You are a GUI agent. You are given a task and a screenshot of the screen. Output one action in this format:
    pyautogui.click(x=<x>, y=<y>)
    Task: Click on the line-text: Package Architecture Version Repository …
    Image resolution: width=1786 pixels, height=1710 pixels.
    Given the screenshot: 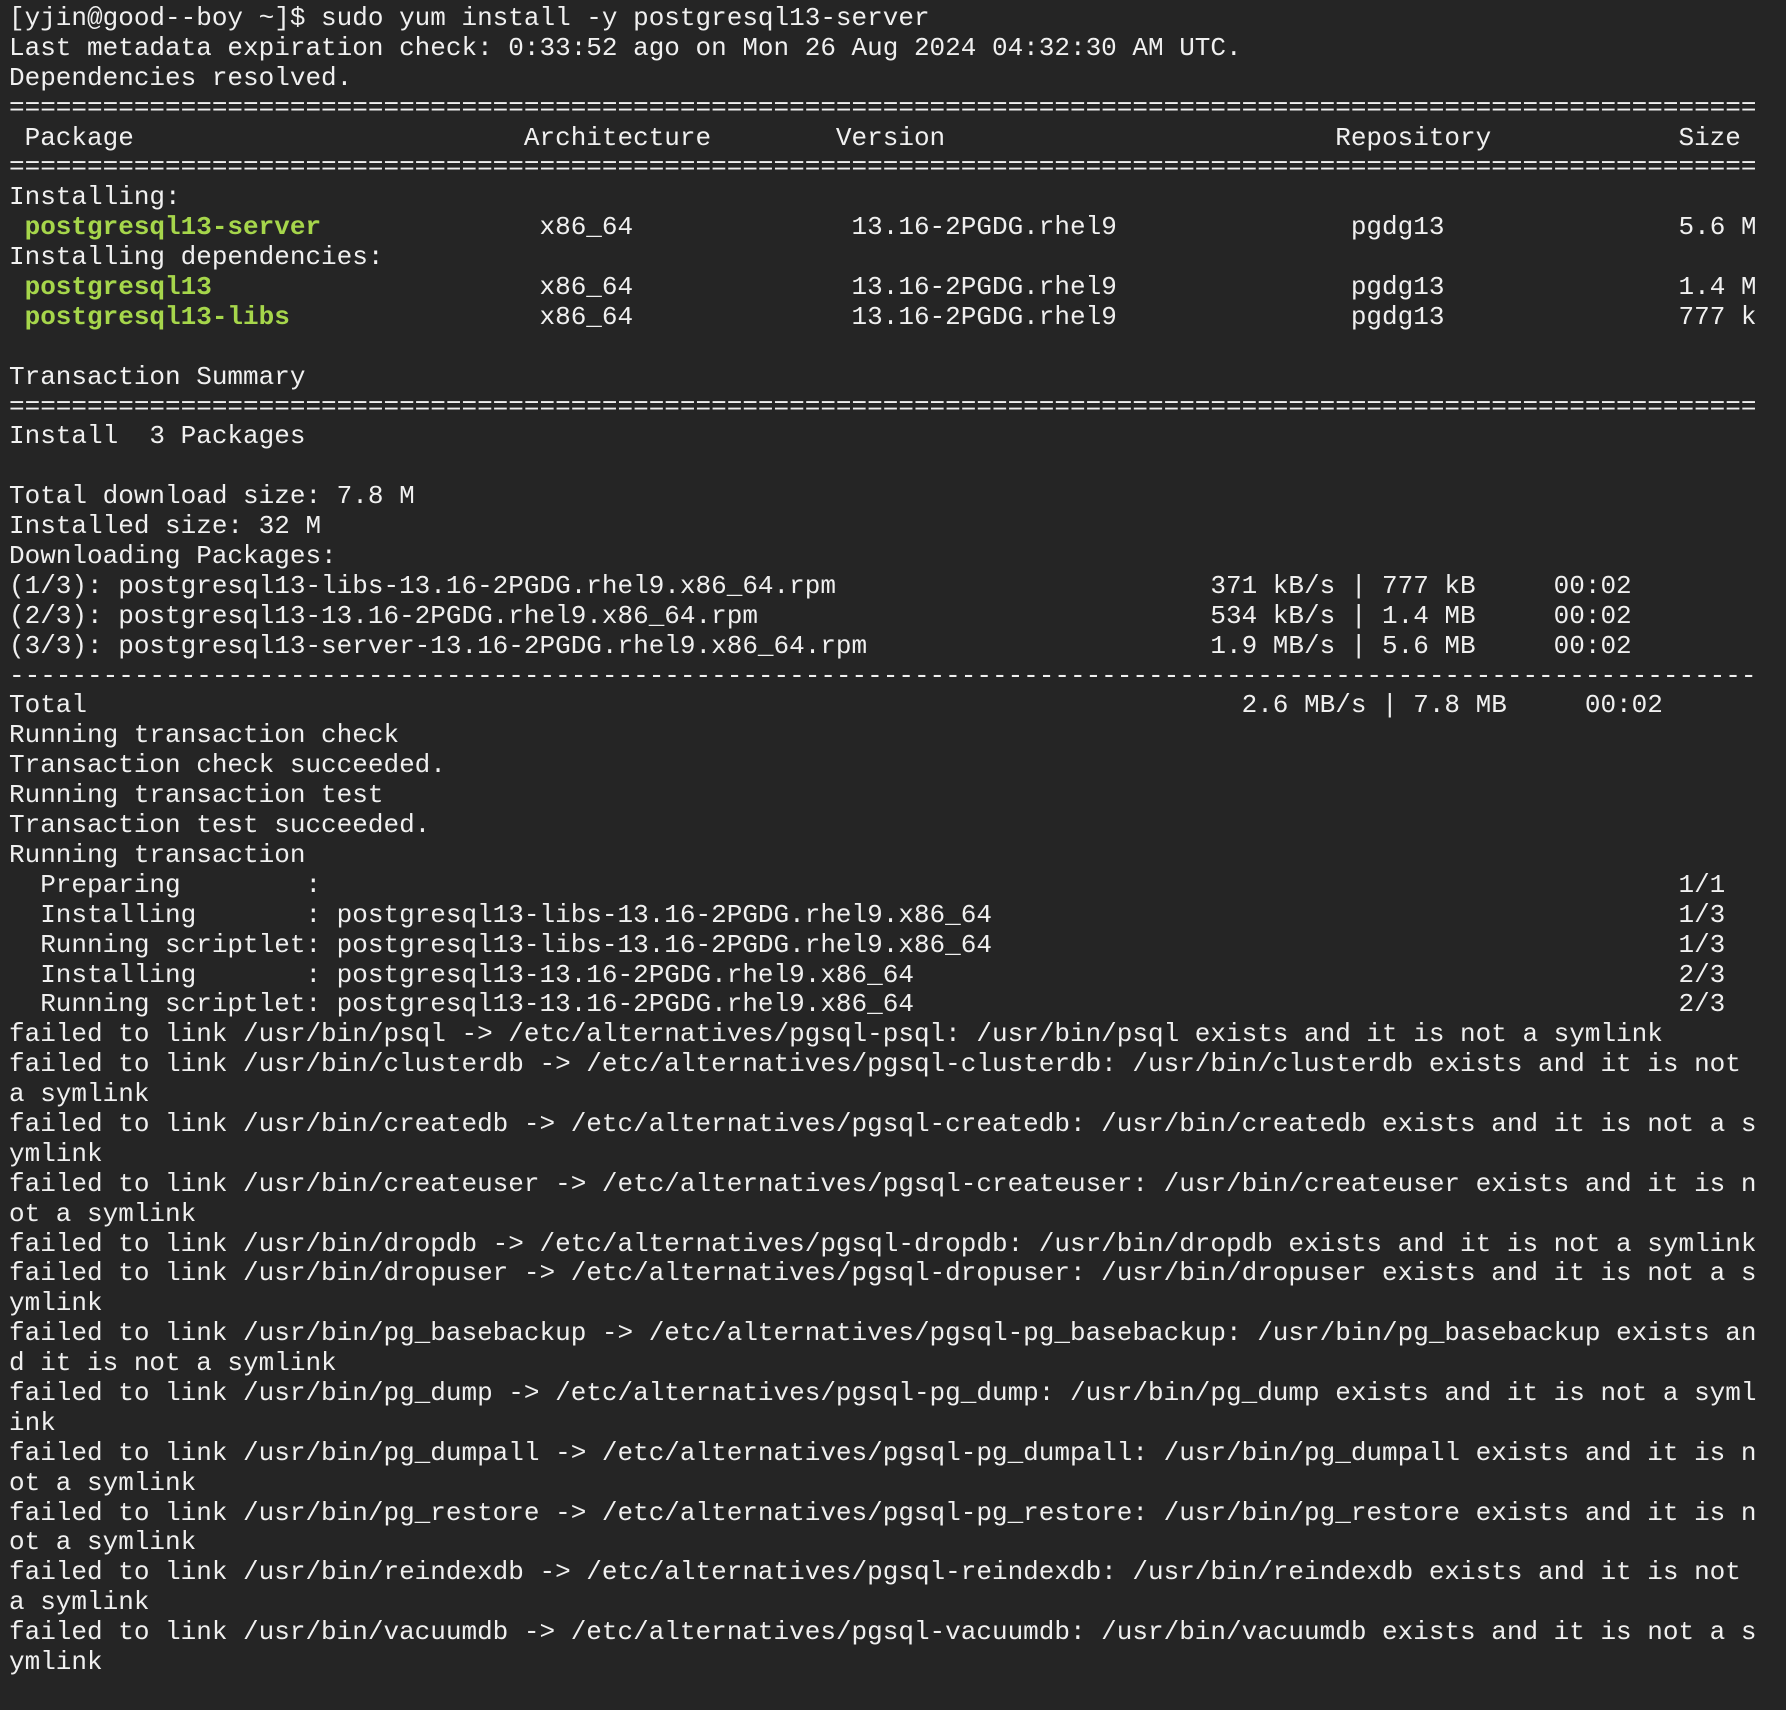 What is the action you would take?
    pyautogui.click(x=875, y=137)
    